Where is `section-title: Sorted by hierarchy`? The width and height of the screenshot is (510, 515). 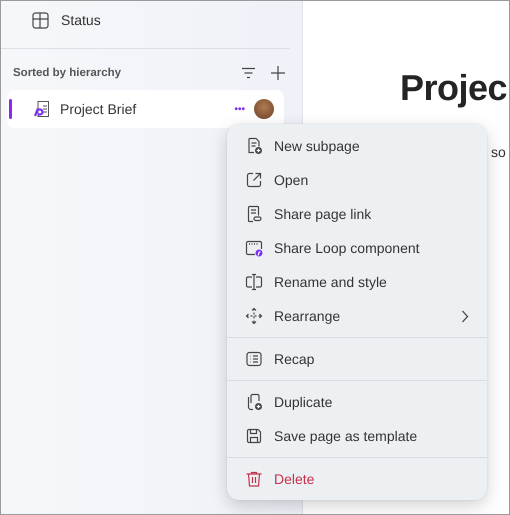
section-title: Sorted by hierarchy is located at coordinates (67, 73).